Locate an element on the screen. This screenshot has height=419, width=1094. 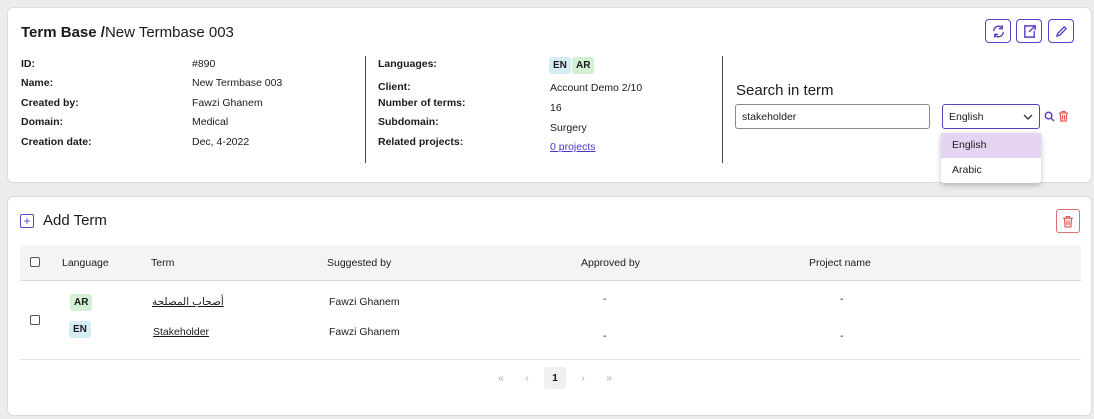
export-button is located at coordinates (1029, 31).